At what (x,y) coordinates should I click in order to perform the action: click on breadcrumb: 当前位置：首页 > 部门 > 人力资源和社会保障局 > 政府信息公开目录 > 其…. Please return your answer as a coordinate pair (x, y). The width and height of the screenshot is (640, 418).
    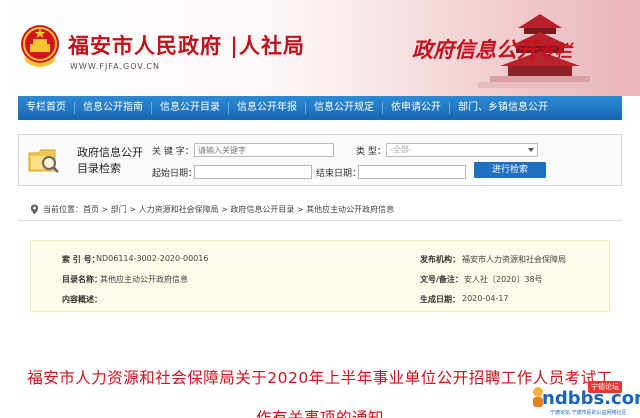
    Looking at the image, I should click on (212, 209).